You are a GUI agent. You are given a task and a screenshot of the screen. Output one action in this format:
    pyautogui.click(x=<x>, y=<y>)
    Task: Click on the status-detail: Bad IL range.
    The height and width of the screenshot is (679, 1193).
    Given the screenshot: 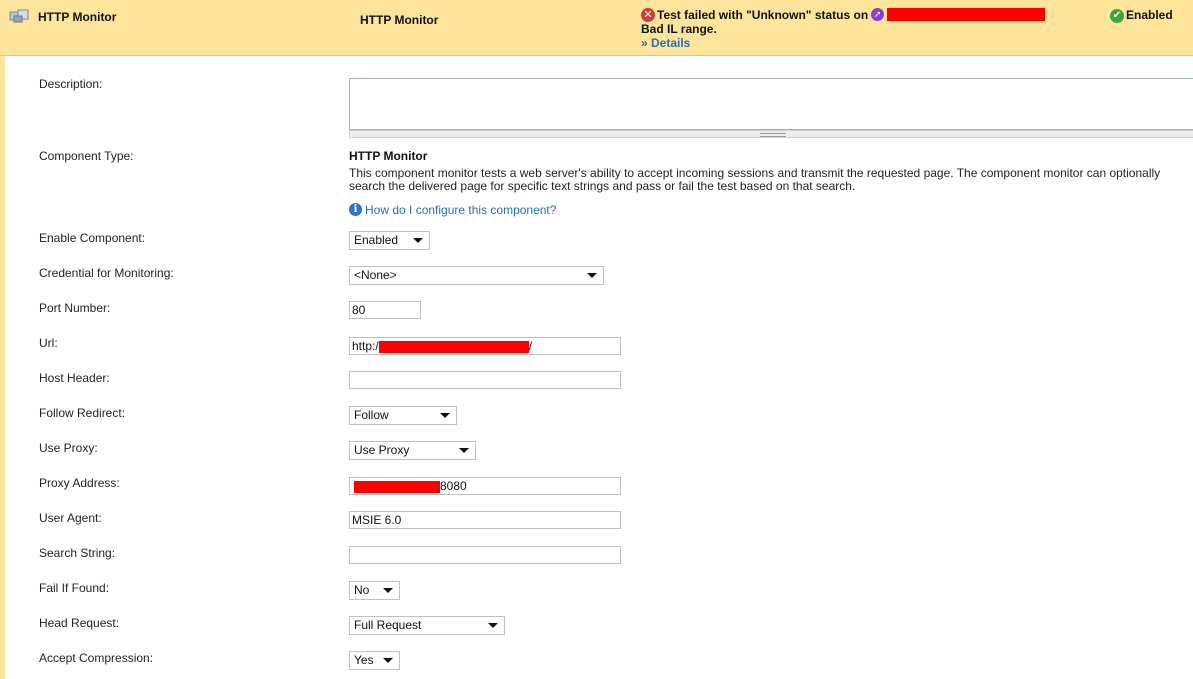 What is the action you would take?
    pyautogui.click(x=679, y=28)
    